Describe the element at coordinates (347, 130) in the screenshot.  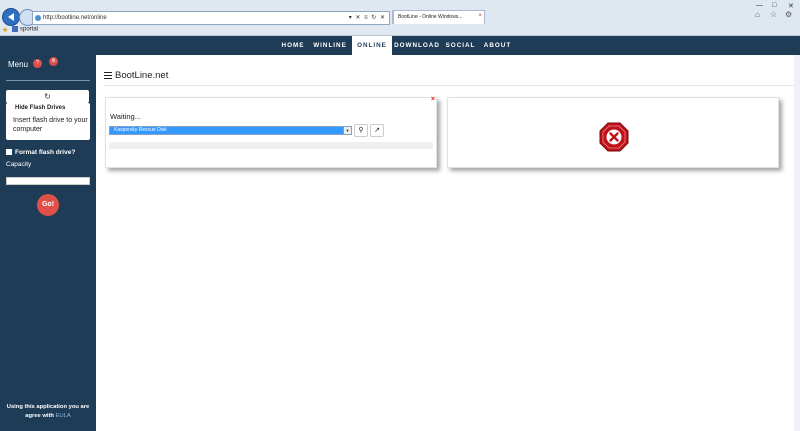
I see `chevron-down-icon: ▼` at that location.